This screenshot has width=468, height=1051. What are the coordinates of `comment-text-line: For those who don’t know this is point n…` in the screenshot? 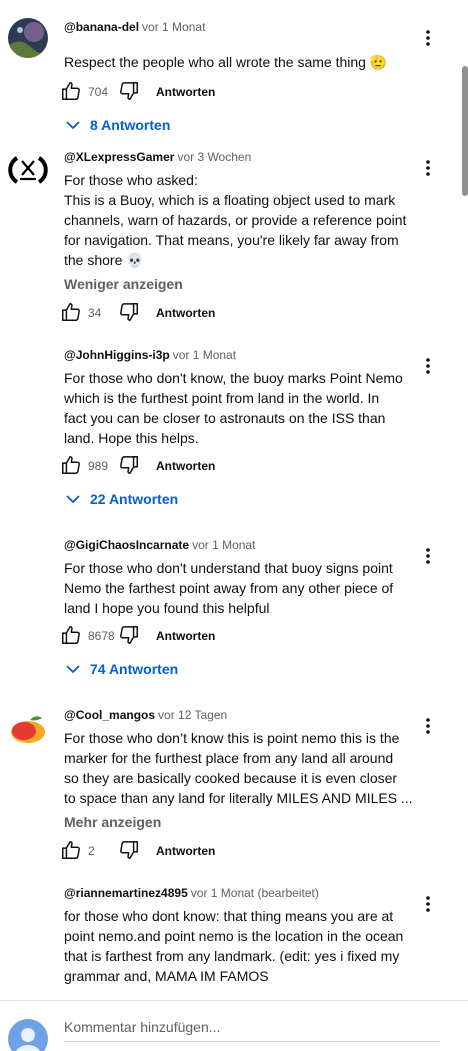 It's located at (232, 738).